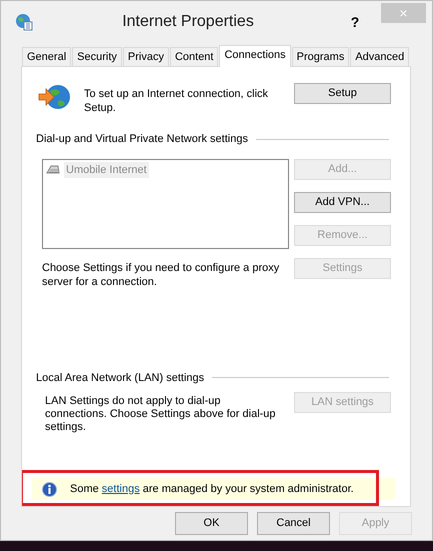 The image size is (433, 551). What do you see at coordinates (212, 489) in the screenshot?
I see `admin-notice: Some settings are managed by your system administrator.` at bounding box center [212, 489].